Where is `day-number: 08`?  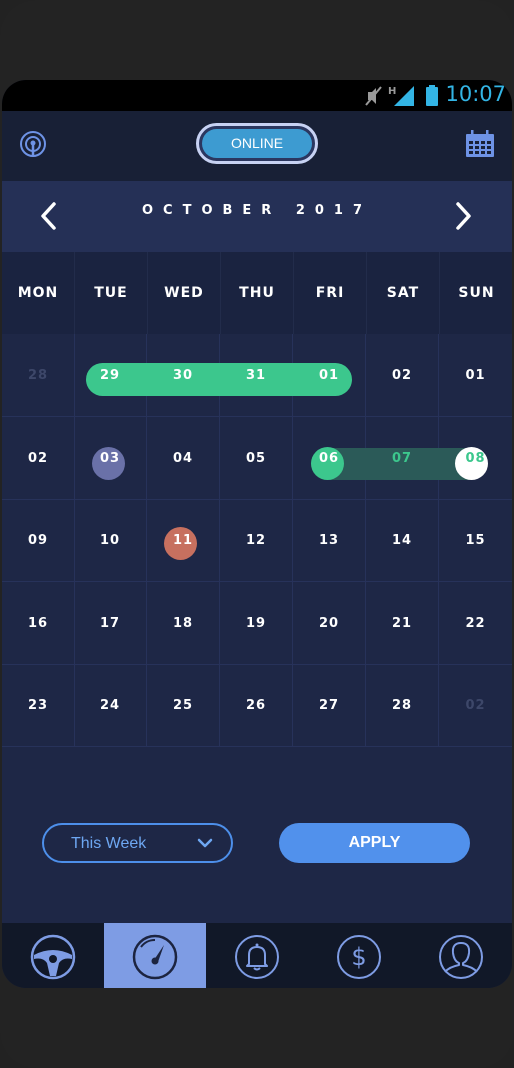 day-number: 08 is located at coordinates (475, 458).